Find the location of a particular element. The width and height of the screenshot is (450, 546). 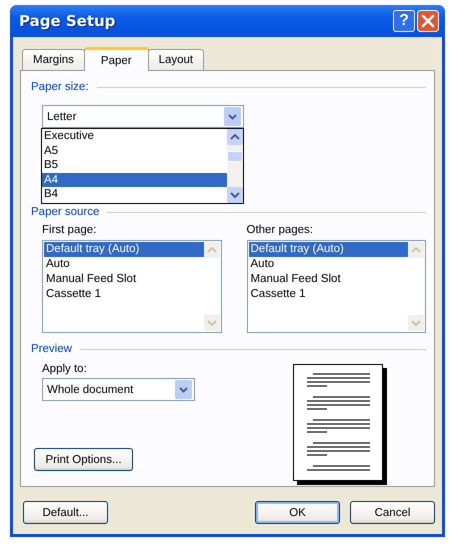

tab: Paper is located at coordinates (116, 59).